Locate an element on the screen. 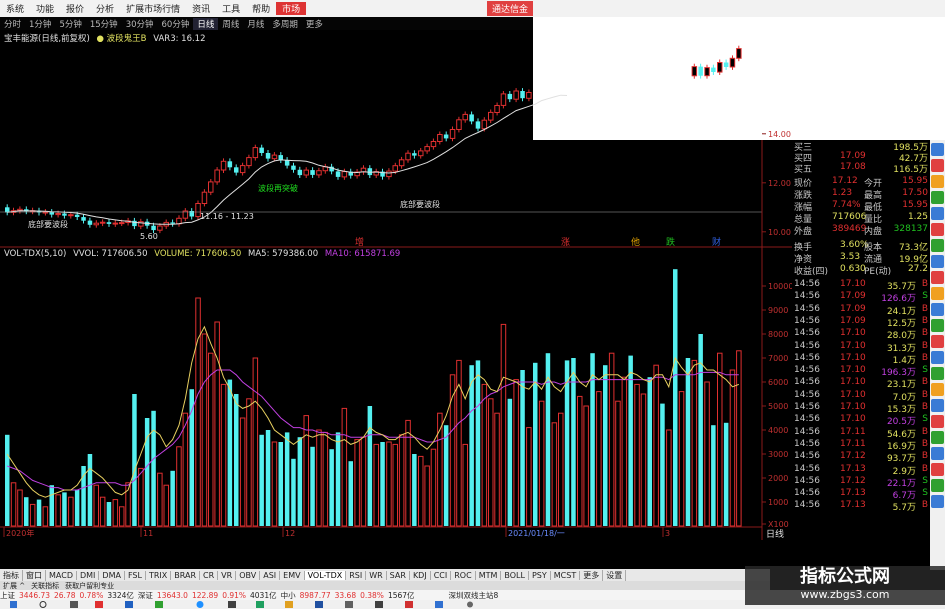  indicator-tab: SAR is located at coordinates (398, 575).